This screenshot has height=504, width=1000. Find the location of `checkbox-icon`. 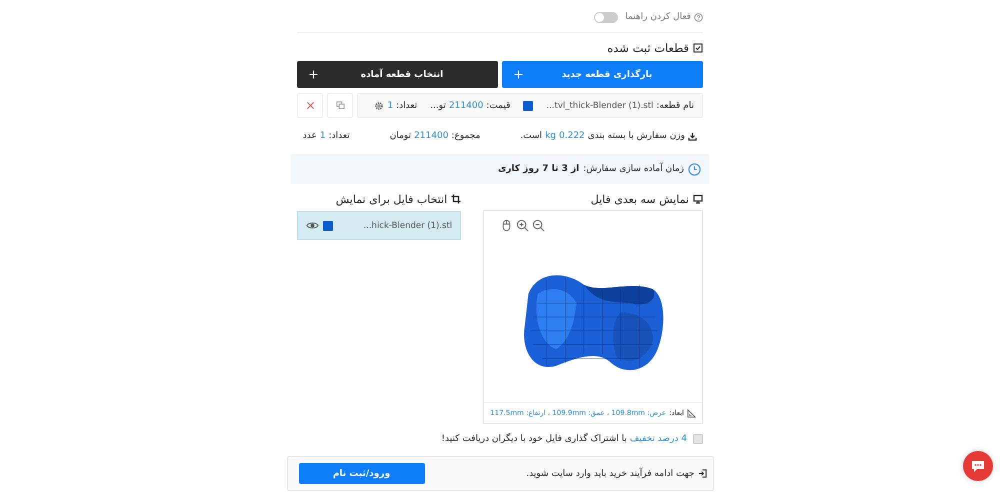

checkbox-icon is located at coordinates (698, 48).